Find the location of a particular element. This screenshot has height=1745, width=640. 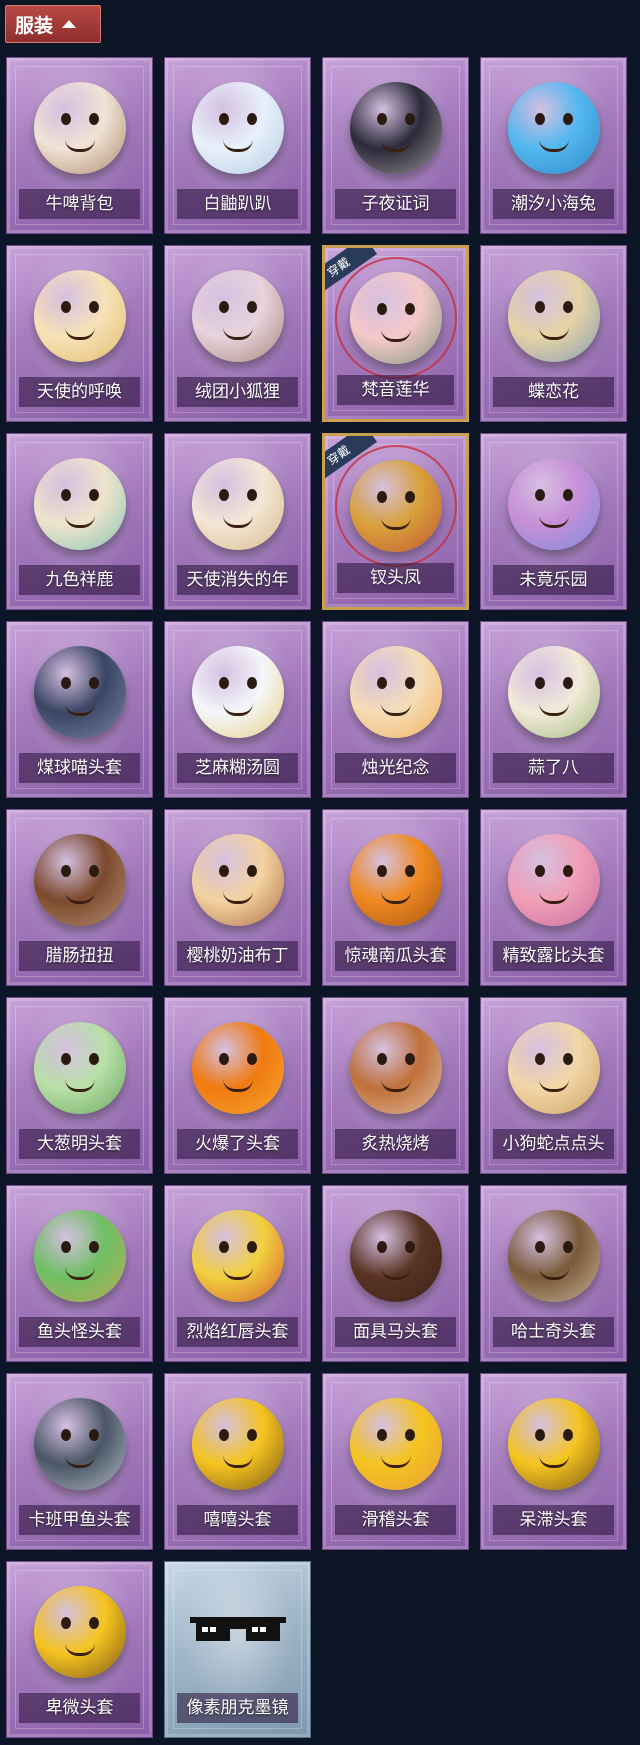

outfit-item-card: 精致露比头套 is located at coordinates (553, 897).